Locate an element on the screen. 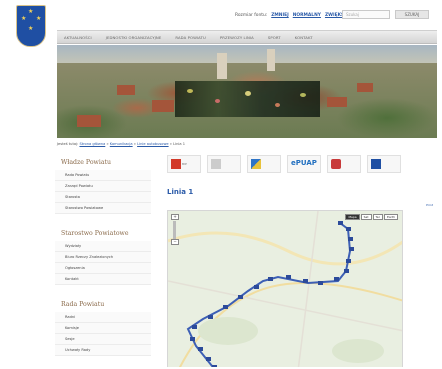 The image size is (442, 369). print-link: Print is located at coordinates (429, 205).